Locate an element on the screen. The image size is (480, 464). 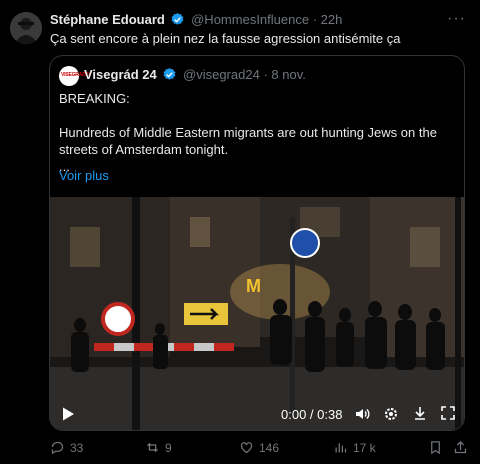
views-chart-icon is located at coordinates (341, 448).